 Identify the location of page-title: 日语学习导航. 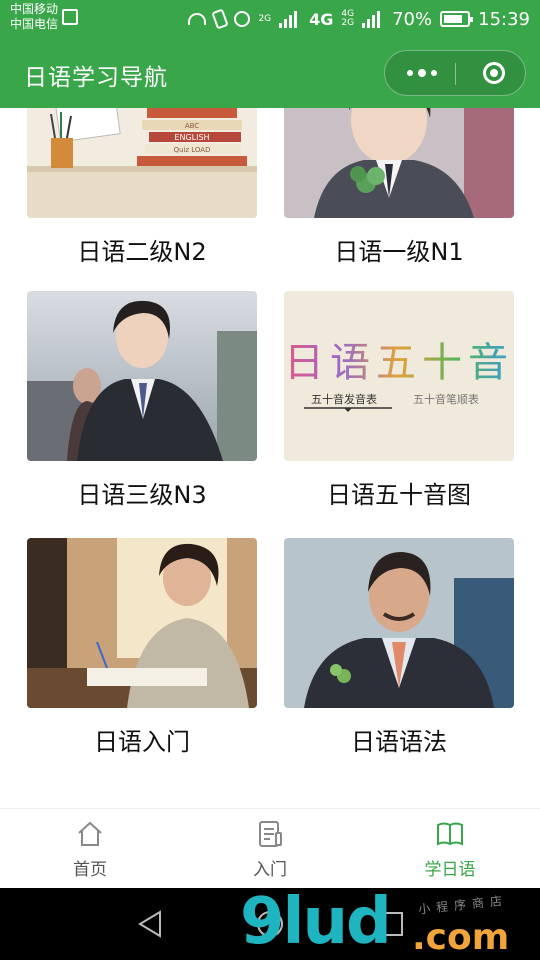
(96, 78).